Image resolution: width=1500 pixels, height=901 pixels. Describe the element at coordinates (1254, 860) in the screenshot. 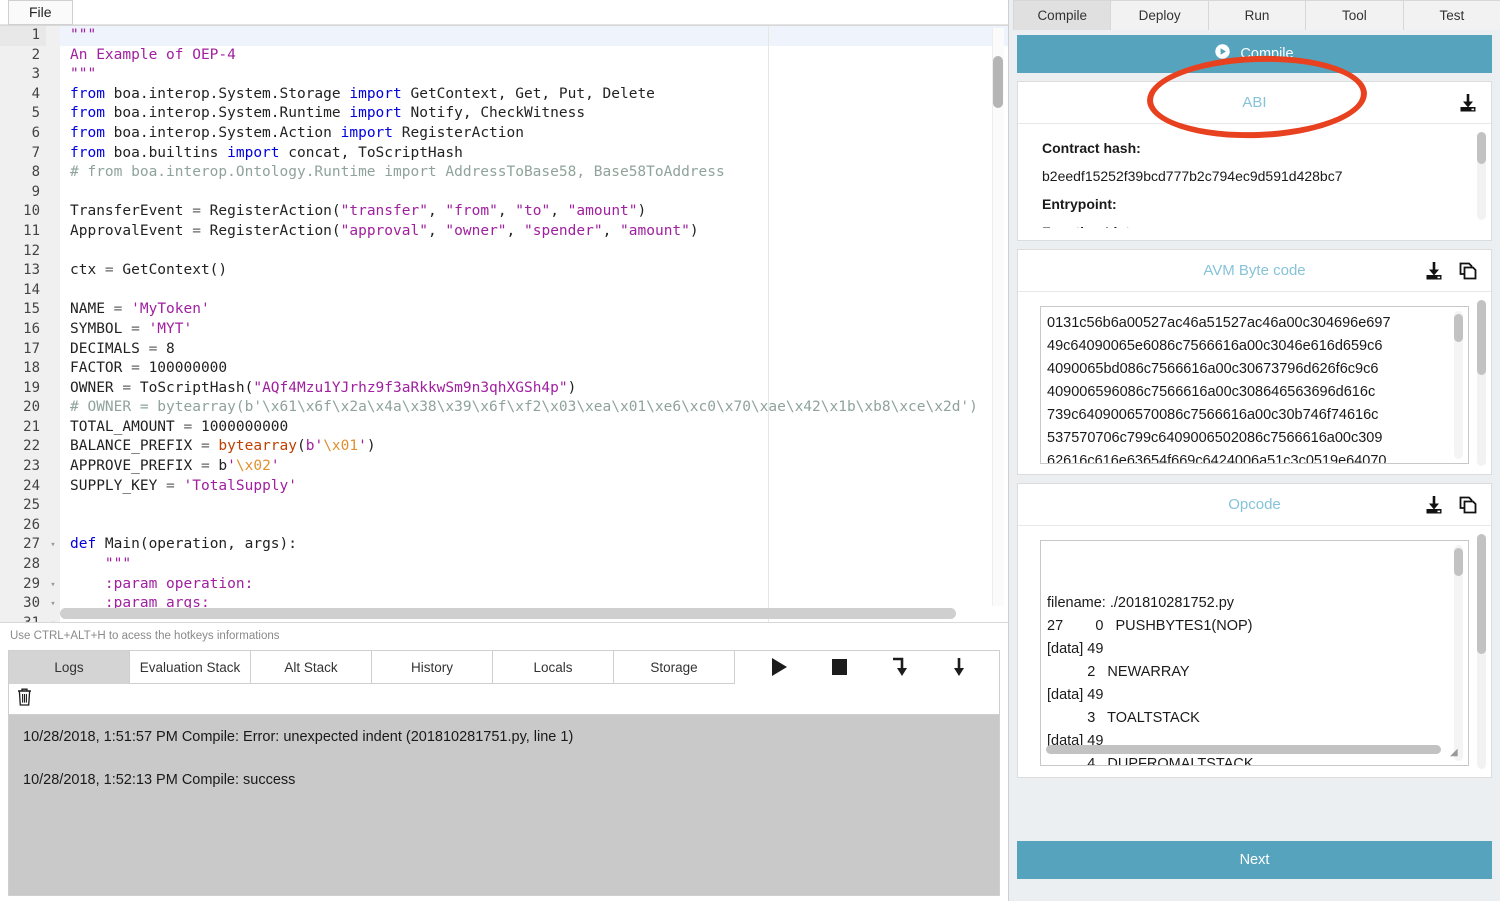

I see `next-button: Next` at that location.